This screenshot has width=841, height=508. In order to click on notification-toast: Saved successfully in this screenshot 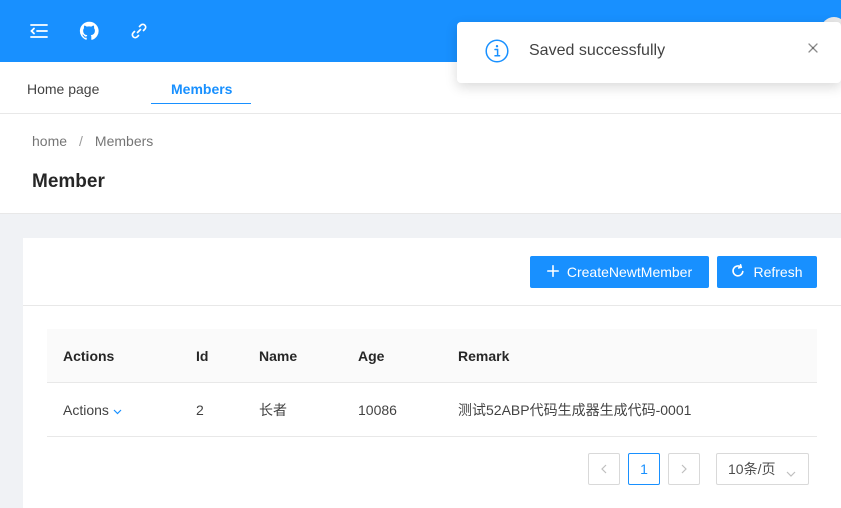, I will do `click(649, 52)`.